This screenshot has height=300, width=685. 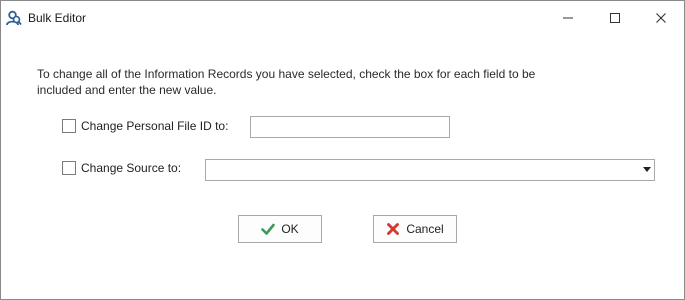 What do you see at coordinates (425, 229) in the screenshot?
I see `cancel-button-label: Cancel` at bounding box center [425, 229].